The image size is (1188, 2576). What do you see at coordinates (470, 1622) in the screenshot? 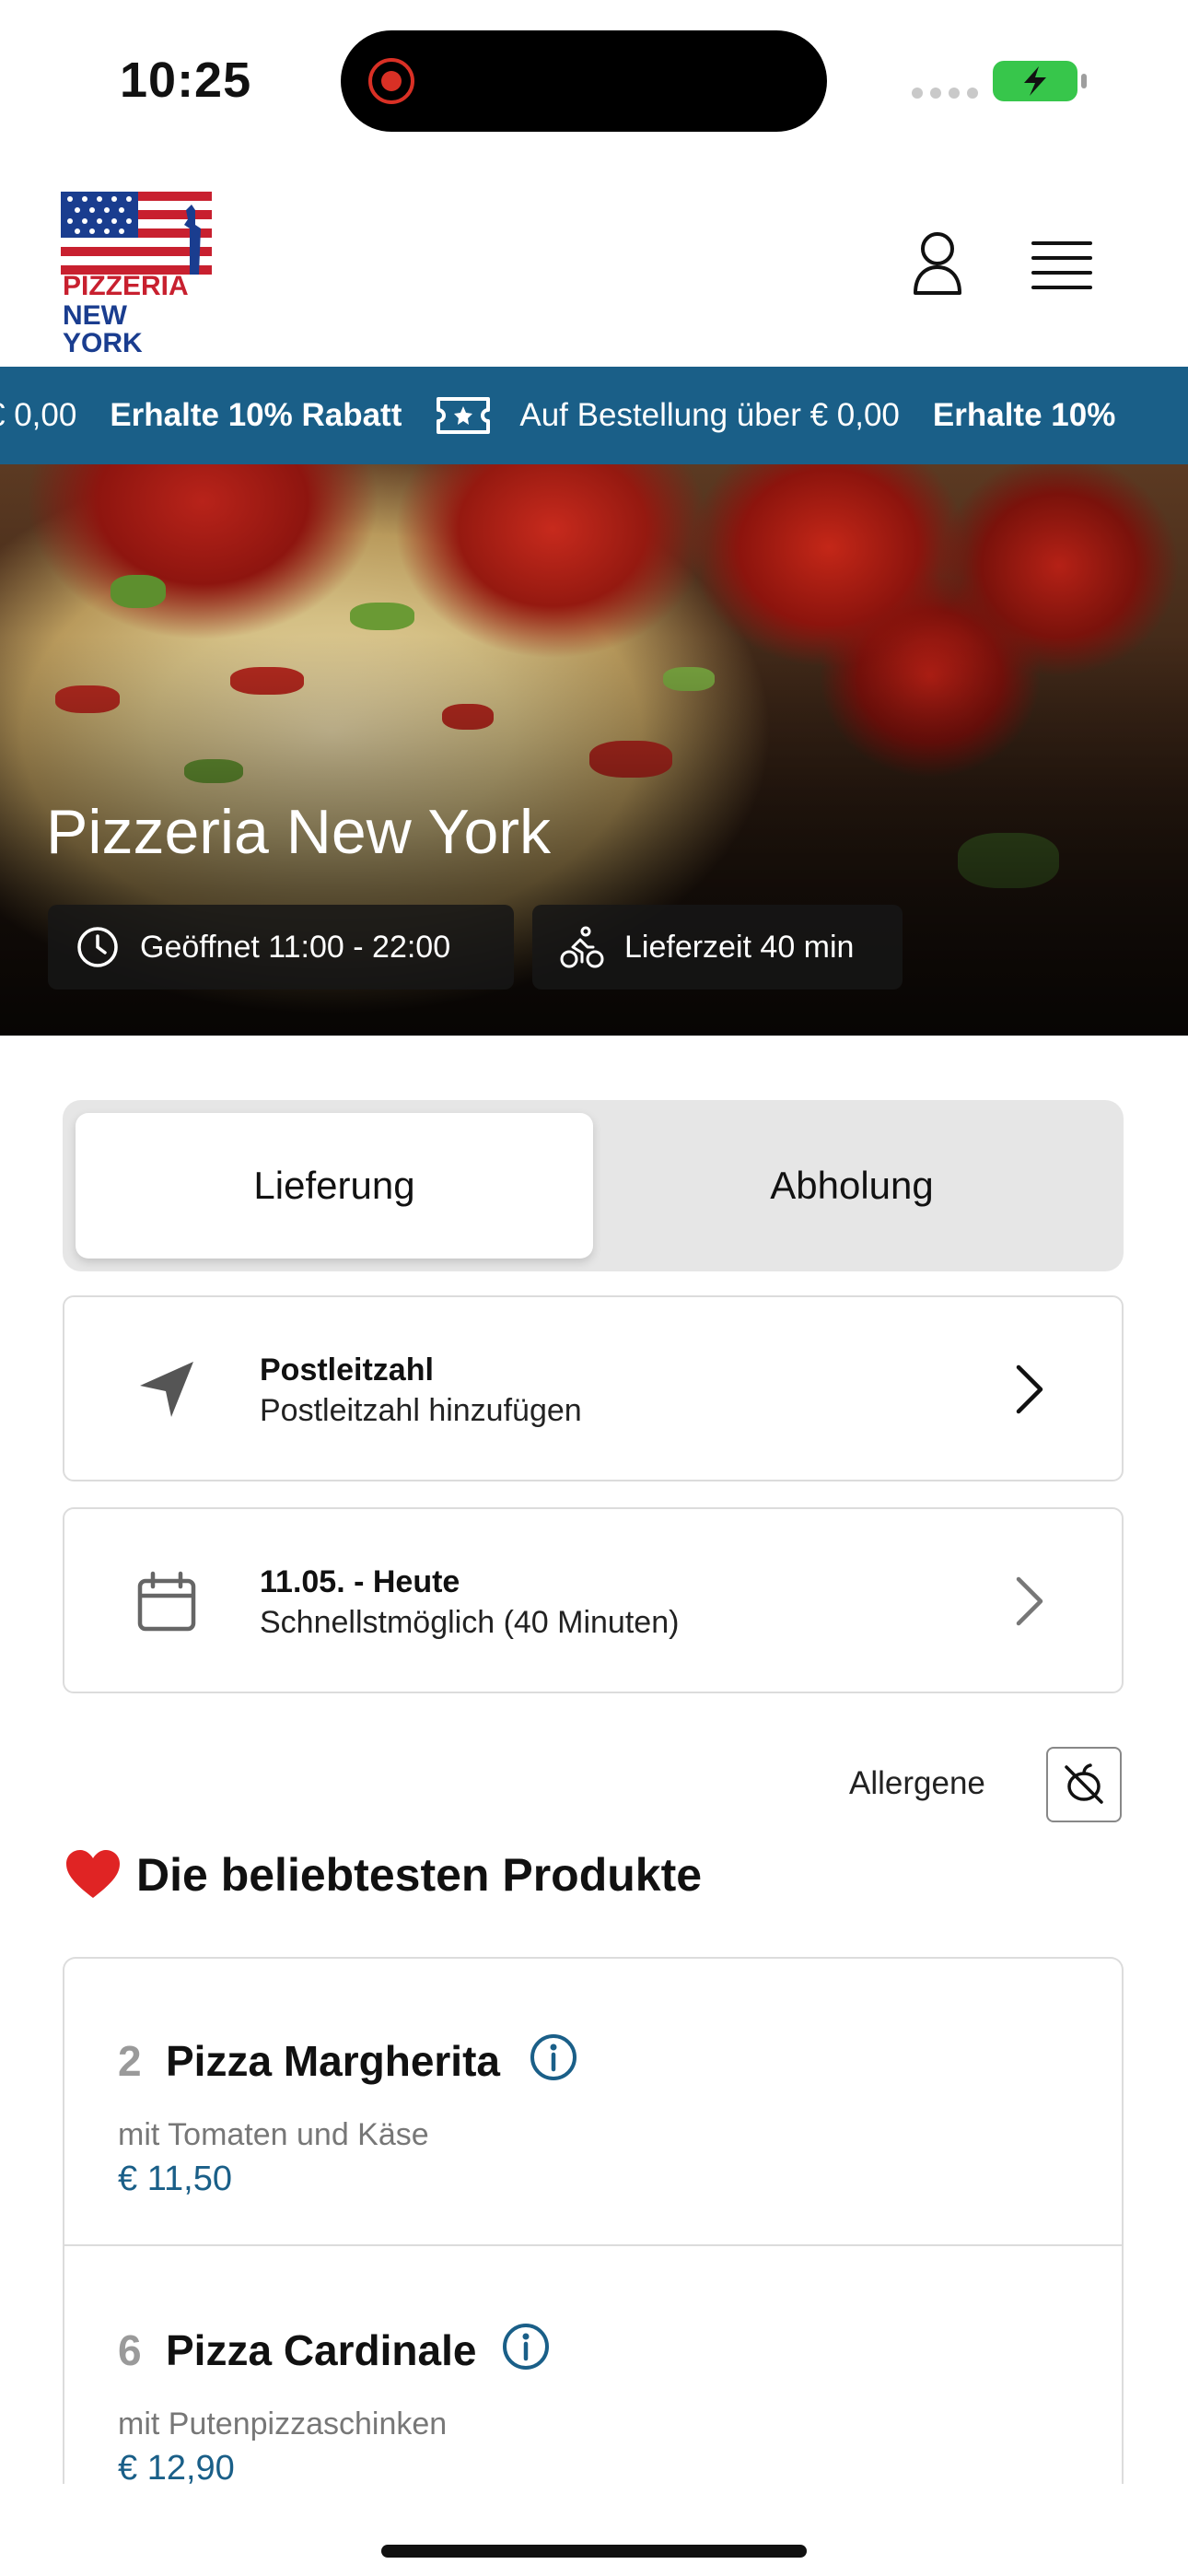
I see `delivery-date-subtitle: Schnellstmöglich (40 Minuten)` at bounding box center [470, 1622].